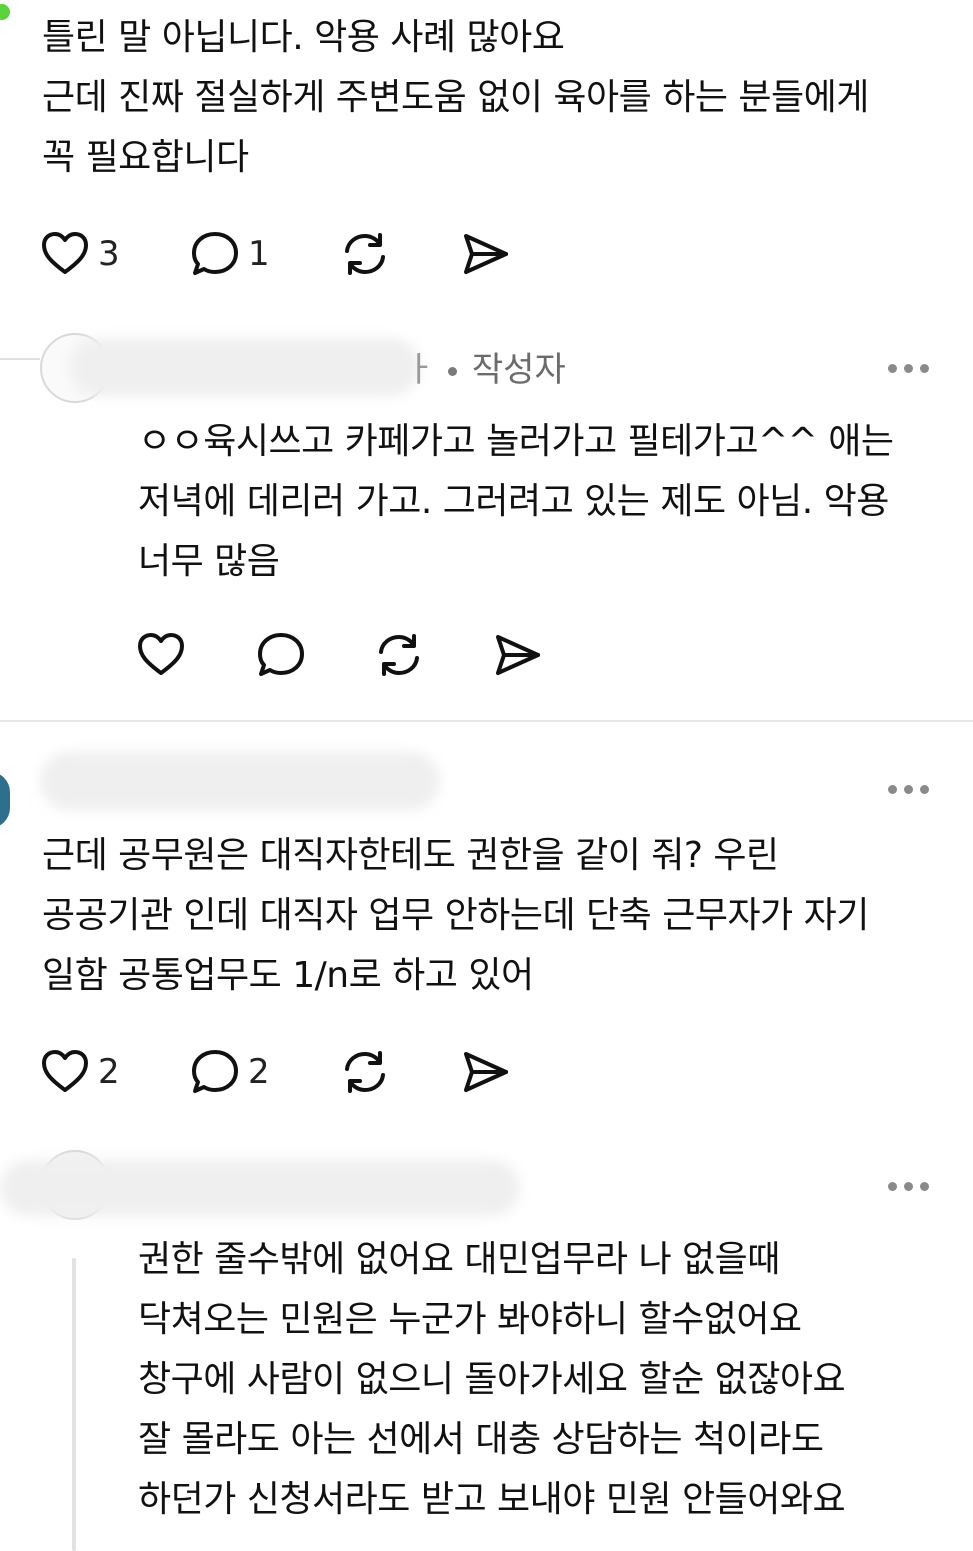  I want to click on reply-button, so click(281, 655).